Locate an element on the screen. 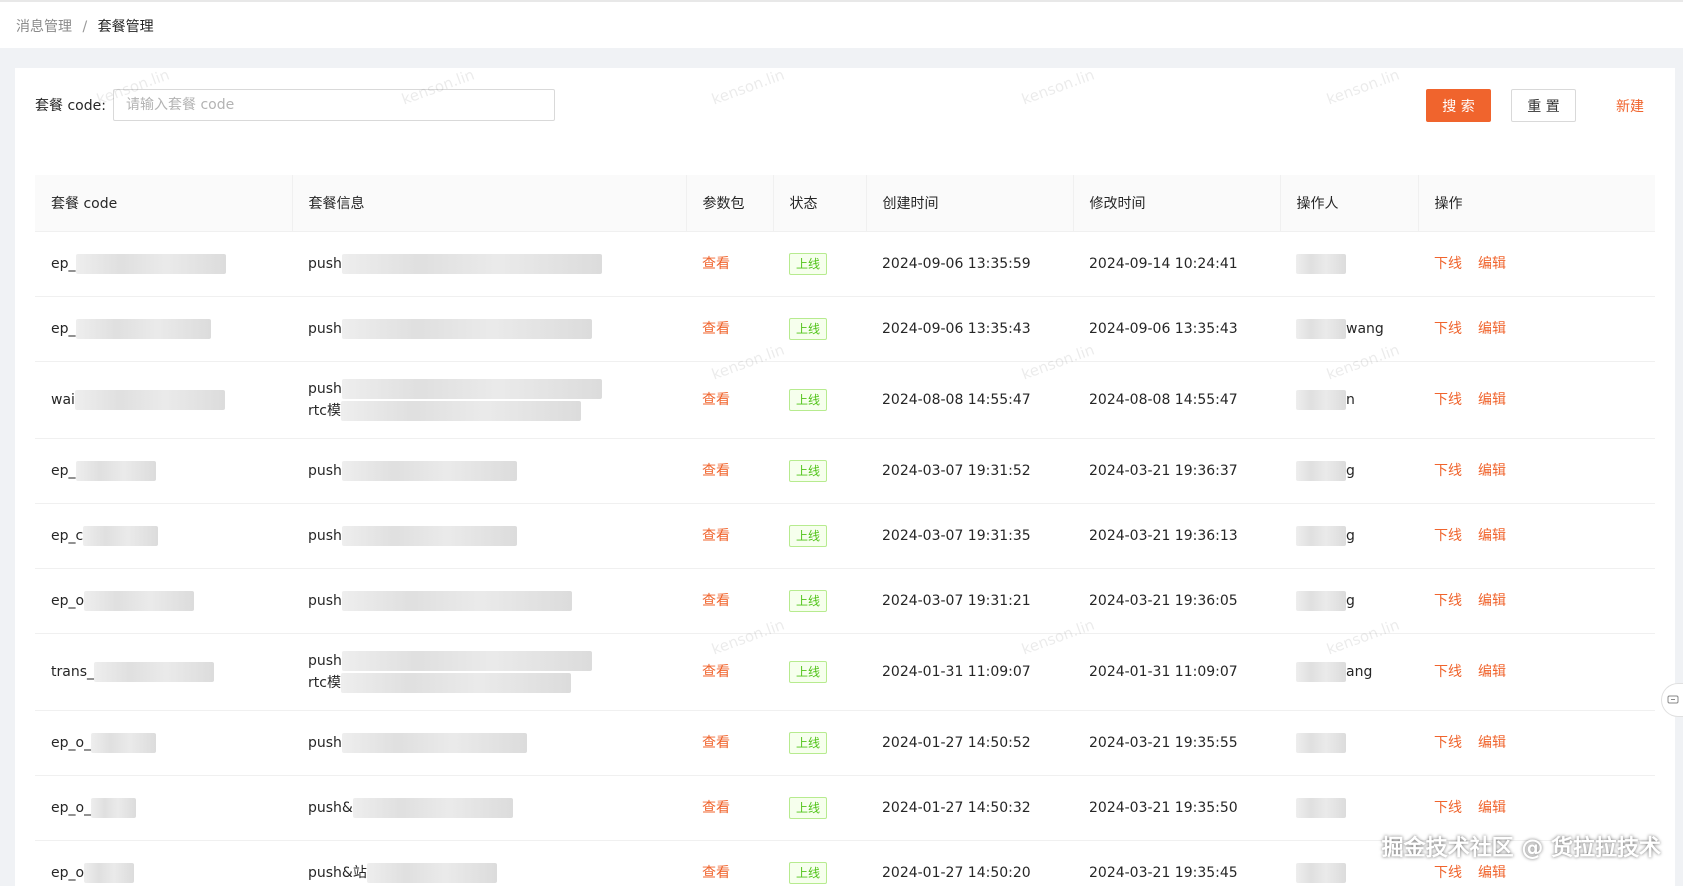 Image resolution: width=1683 pixels, height=886 pixels. cell-code: ep_o is located at coordinates (163, 863).